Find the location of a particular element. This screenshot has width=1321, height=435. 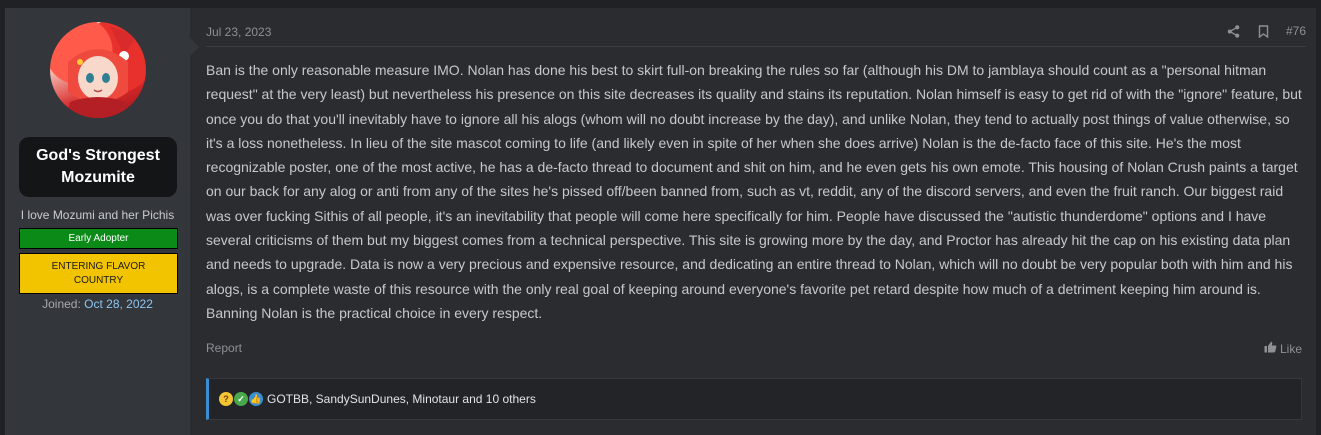

banner-flavor-country: ENTERING FLAVOR COUNTRY is located at coordinates (98, 273).